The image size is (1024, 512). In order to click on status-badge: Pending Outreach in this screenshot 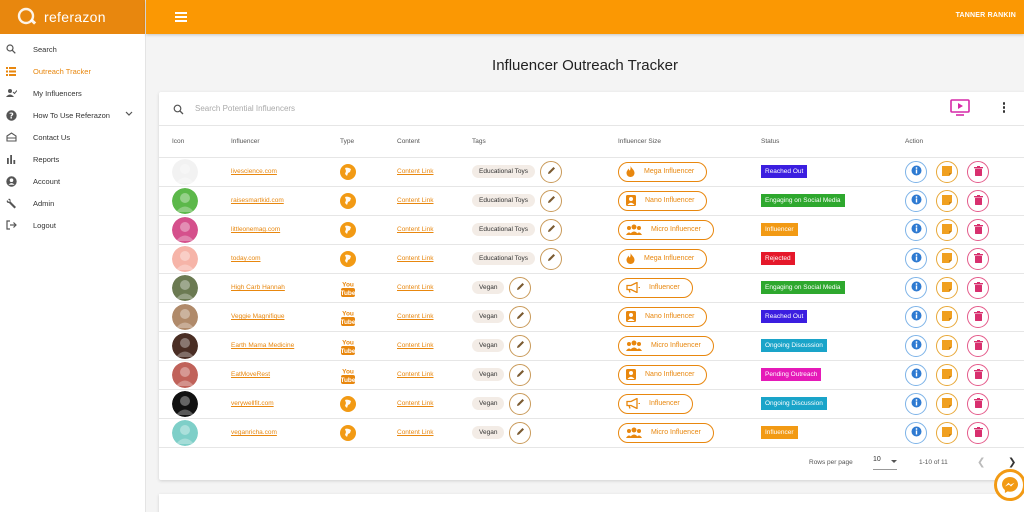, I will do `click(791, 374)`.